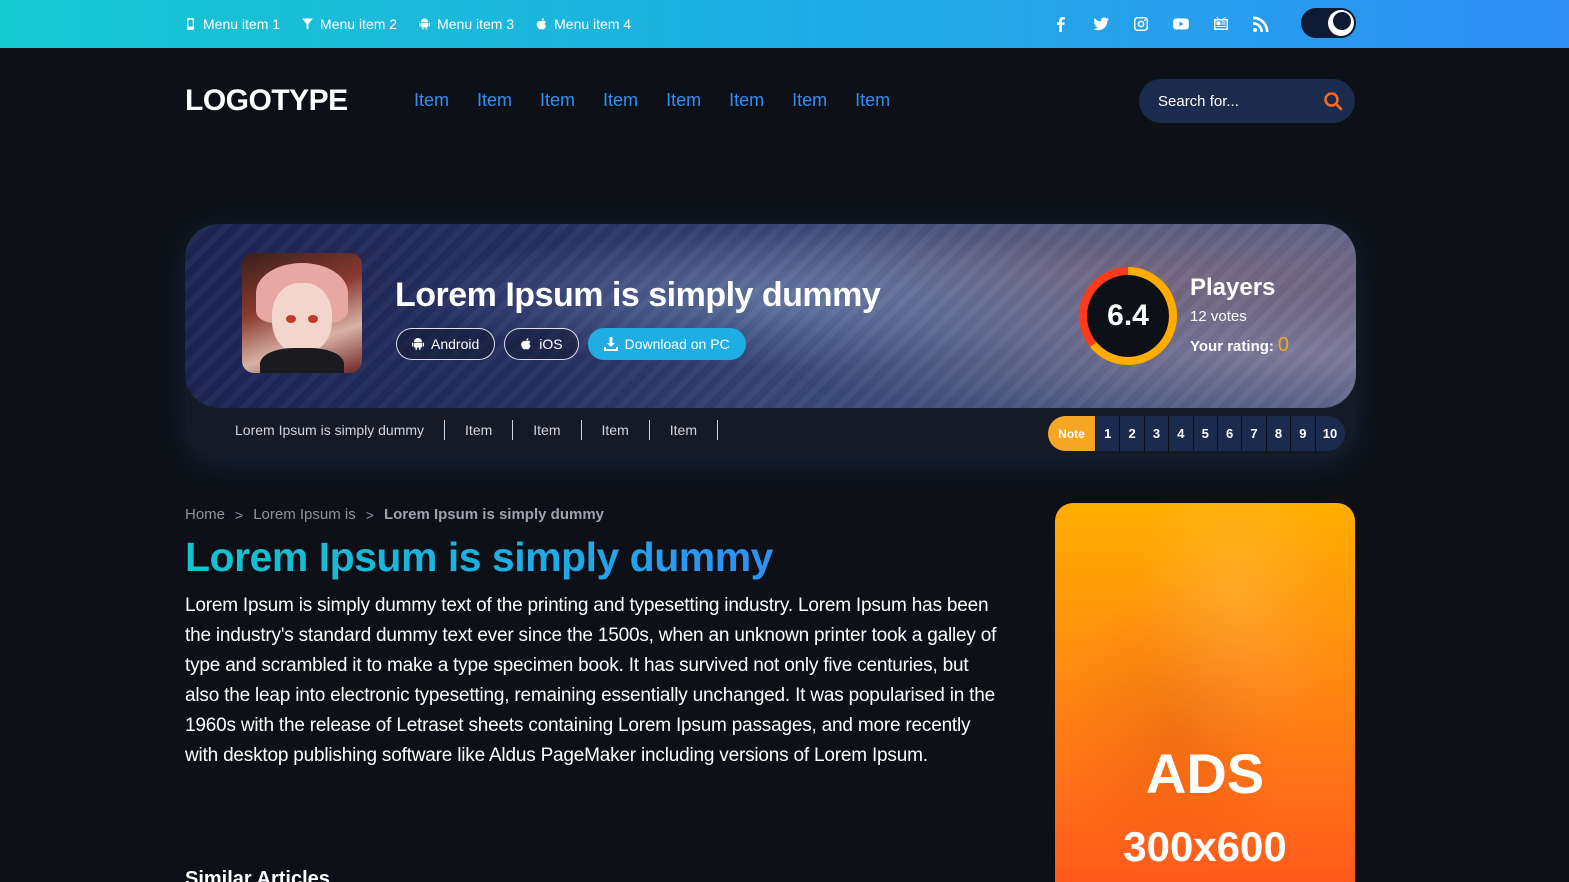 The image size is (1569, 882). Describe the element at coordinates (340, 430) in the screenshot. I see `subnav-item-title: Lorem Ipsum is simply dummy` at that location.